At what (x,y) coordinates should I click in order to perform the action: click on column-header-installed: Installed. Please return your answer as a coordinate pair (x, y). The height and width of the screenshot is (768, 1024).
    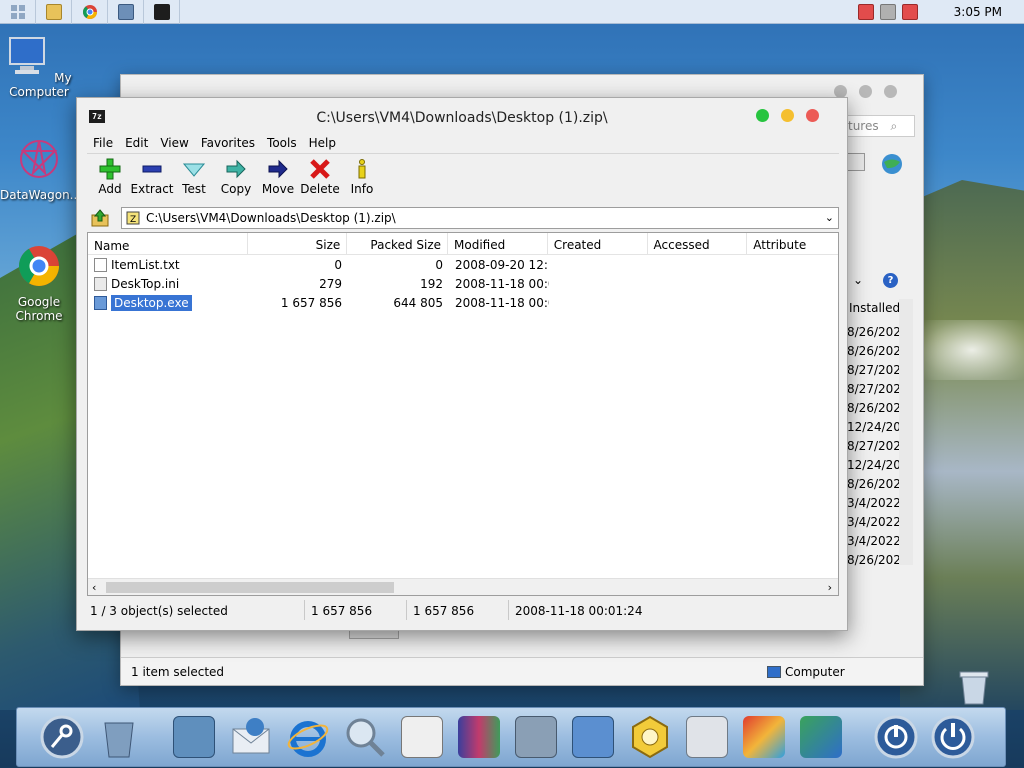
    Looking at the image, I should click on (874, 308).